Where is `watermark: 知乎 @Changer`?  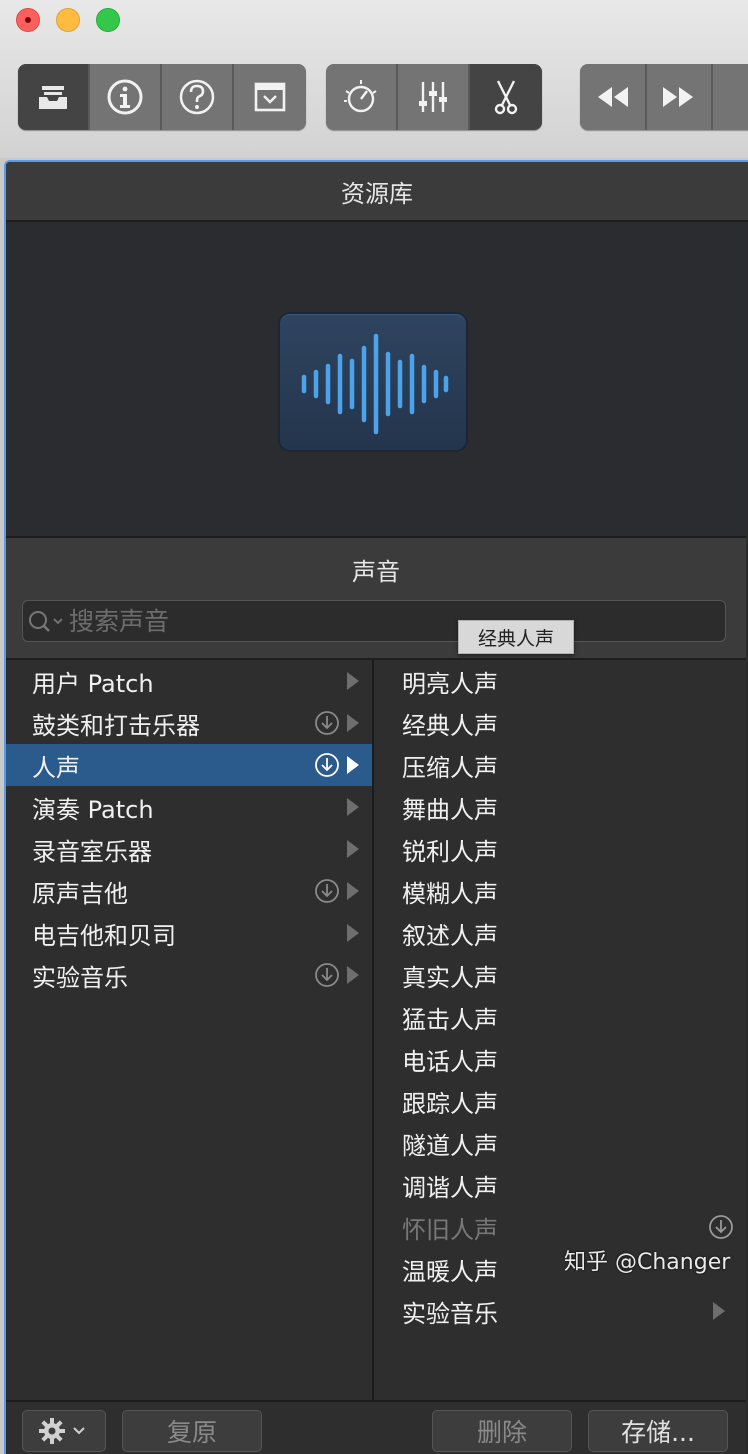
watermark: 知乎 @Changer is located at coordinates (647, 1262).